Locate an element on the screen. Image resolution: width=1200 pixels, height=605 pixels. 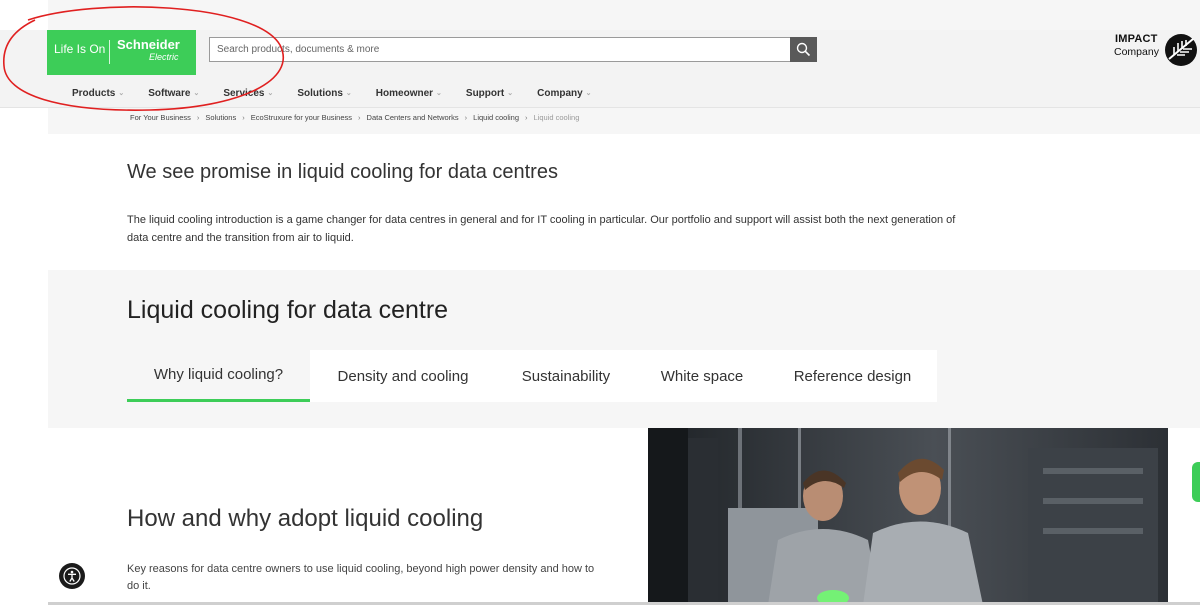
tab-sustainability: Sustainability is located at coordinates (566, 376).